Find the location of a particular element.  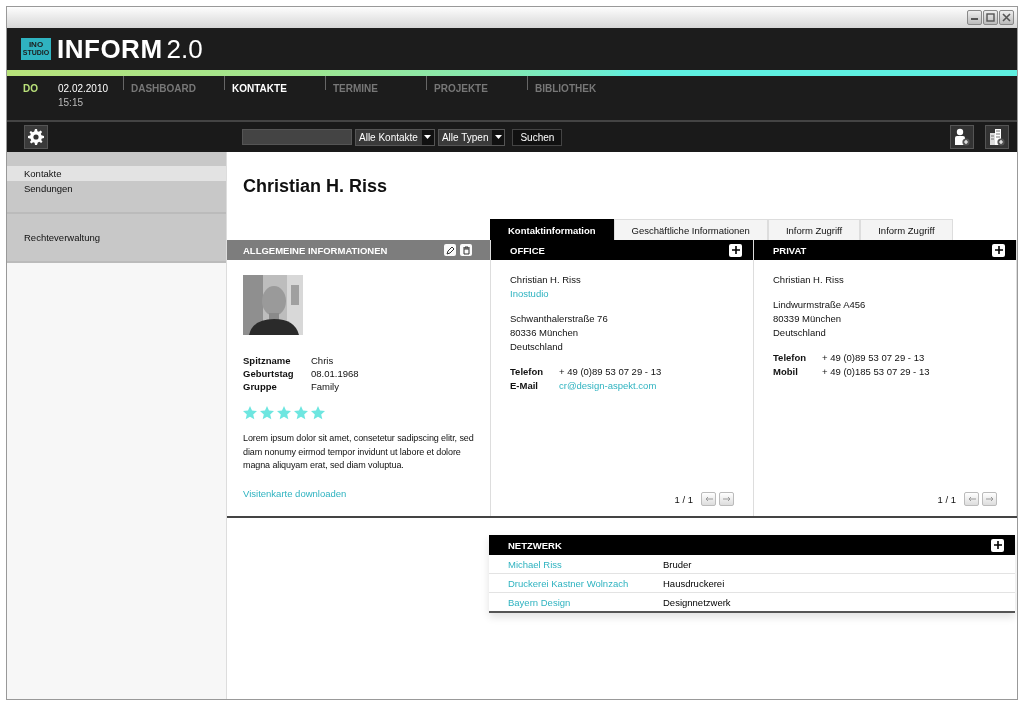

description-text: Lorem ipsum dolor sit amet, consetetur sadipscing elitr, sed diam nonumy eirmod tempor invidunt ut labore et dolore magna aliquyam erat, sed diam voluptua. is located at coordinates (359, 452).